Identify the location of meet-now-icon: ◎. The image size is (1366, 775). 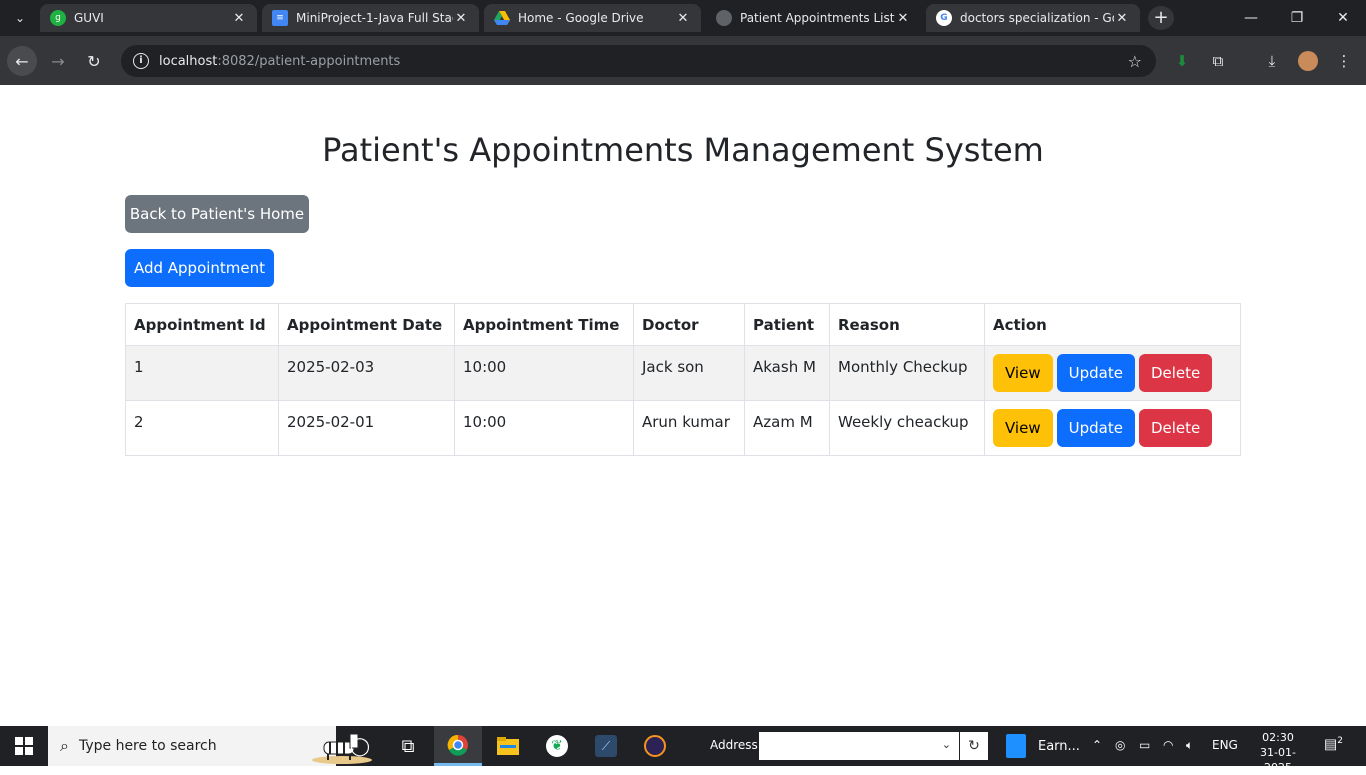
(1120, 745).